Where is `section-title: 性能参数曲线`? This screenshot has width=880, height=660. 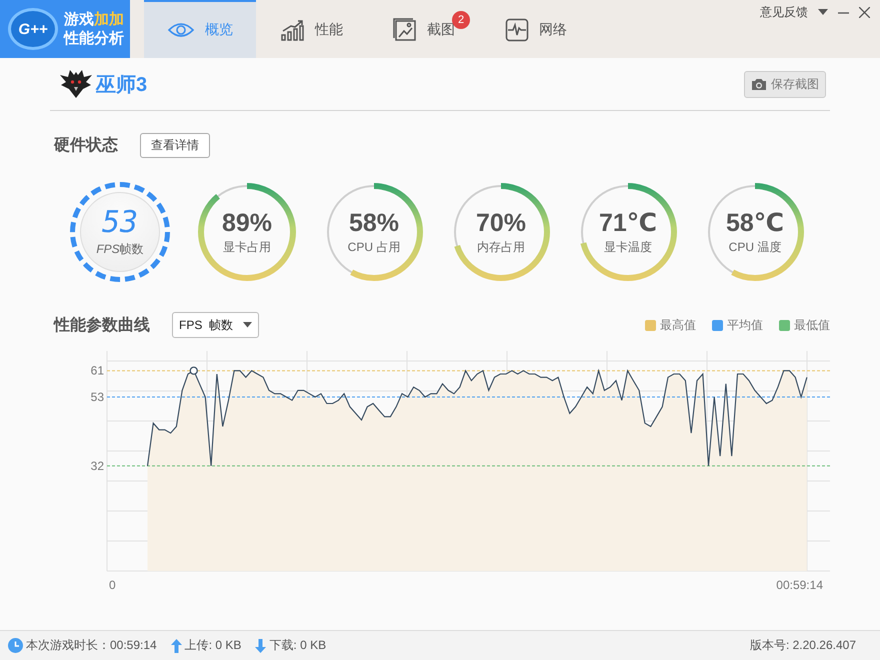
section-title: 性能参数曲线 is located at coordinates (102, 325).